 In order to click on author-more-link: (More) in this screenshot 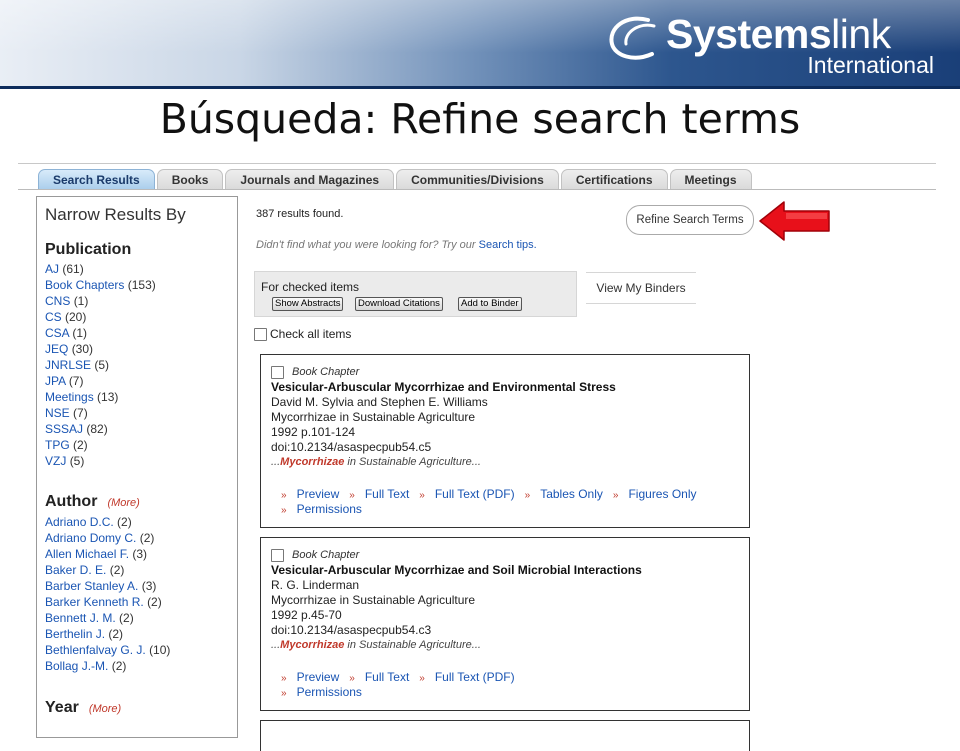, I will do `click(123, 503)`.